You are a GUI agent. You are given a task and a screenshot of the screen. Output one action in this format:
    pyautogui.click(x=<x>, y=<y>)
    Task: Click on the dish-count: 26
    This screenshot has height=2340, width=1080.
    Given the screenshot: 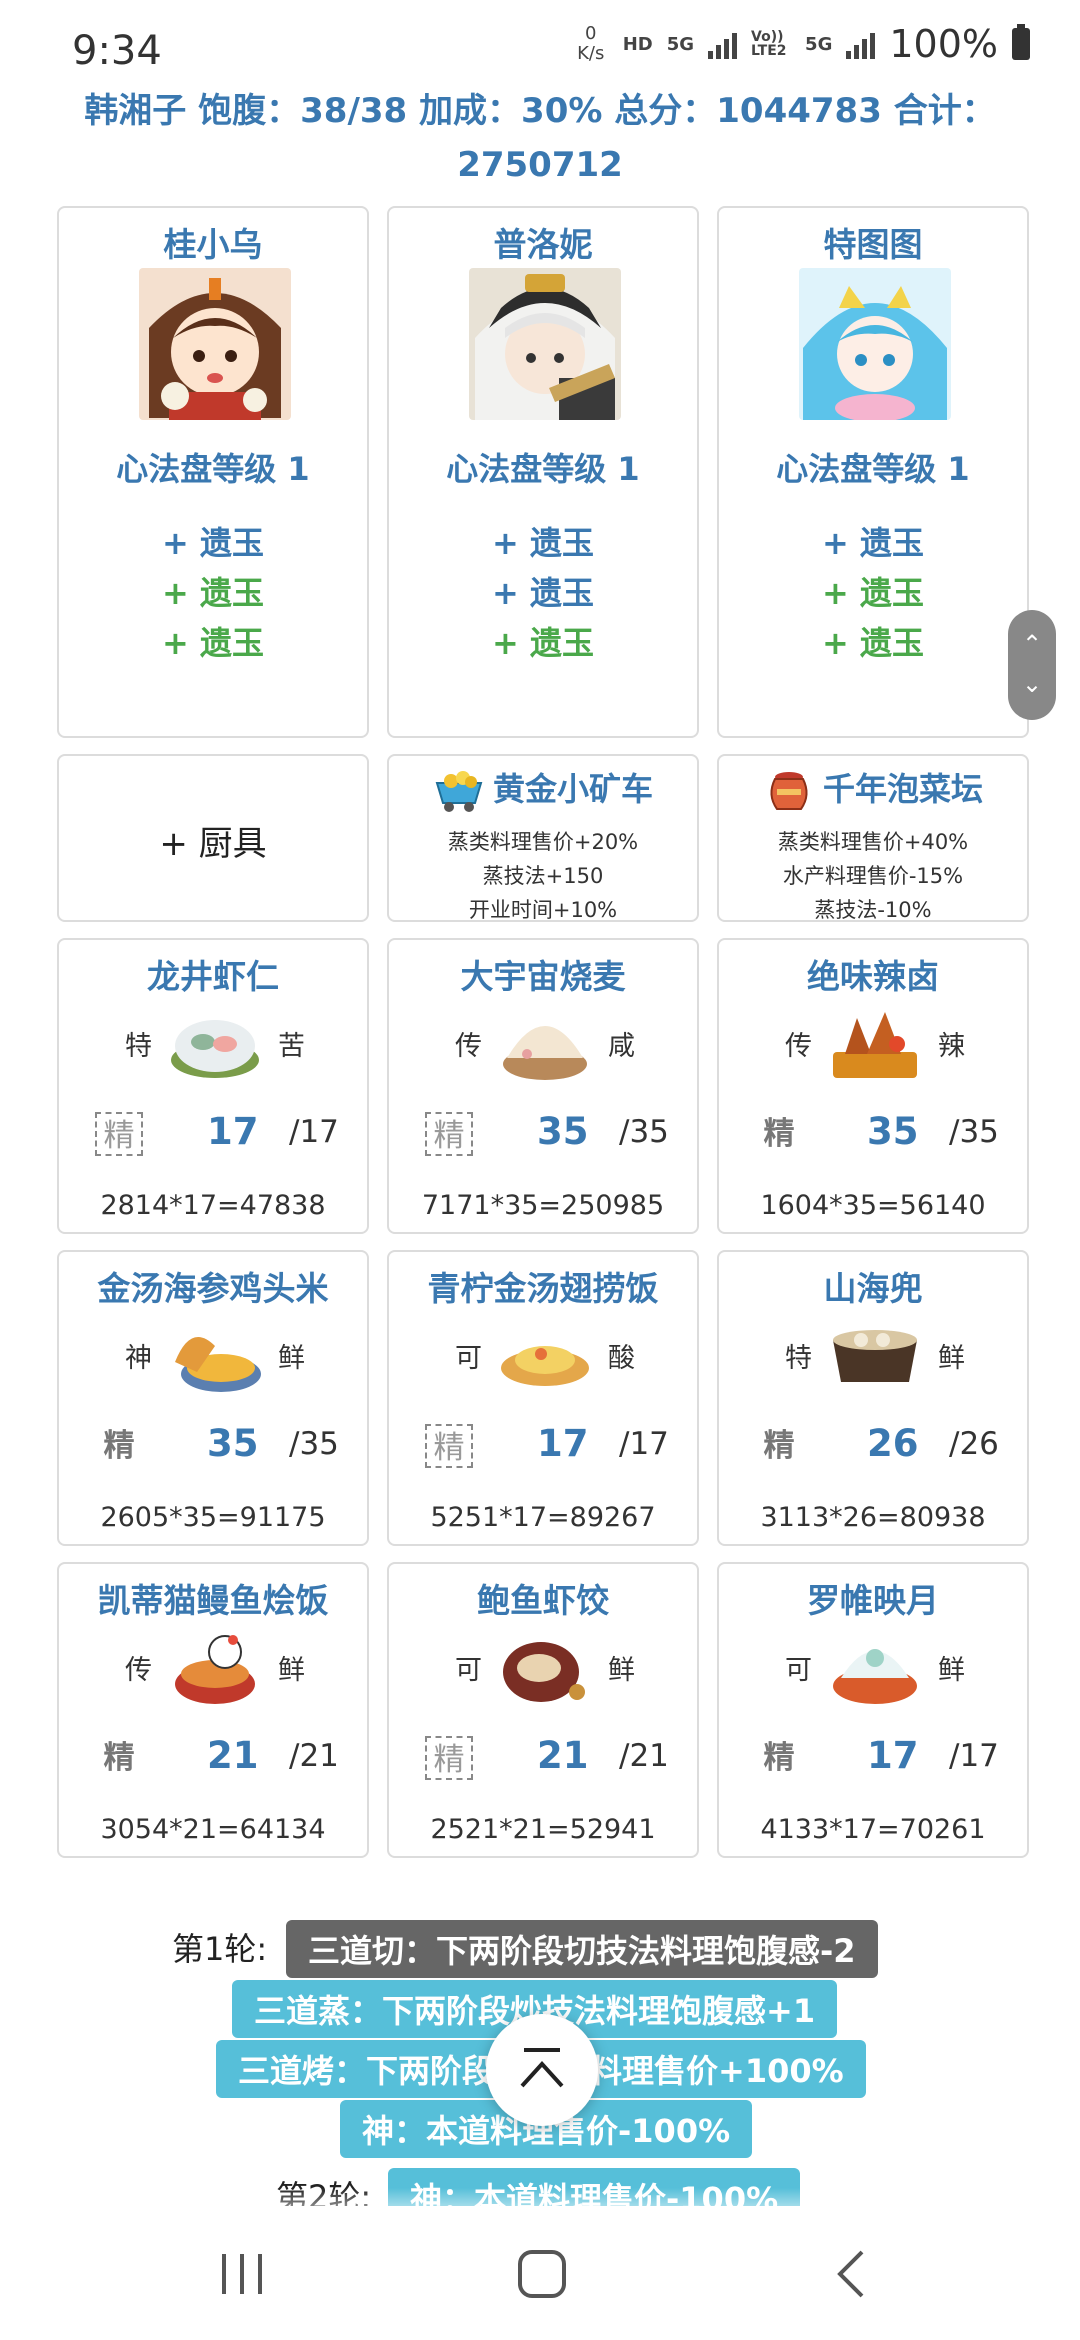 What is the action you would take?
    pyautogui.click(x=893, y=1443)
    